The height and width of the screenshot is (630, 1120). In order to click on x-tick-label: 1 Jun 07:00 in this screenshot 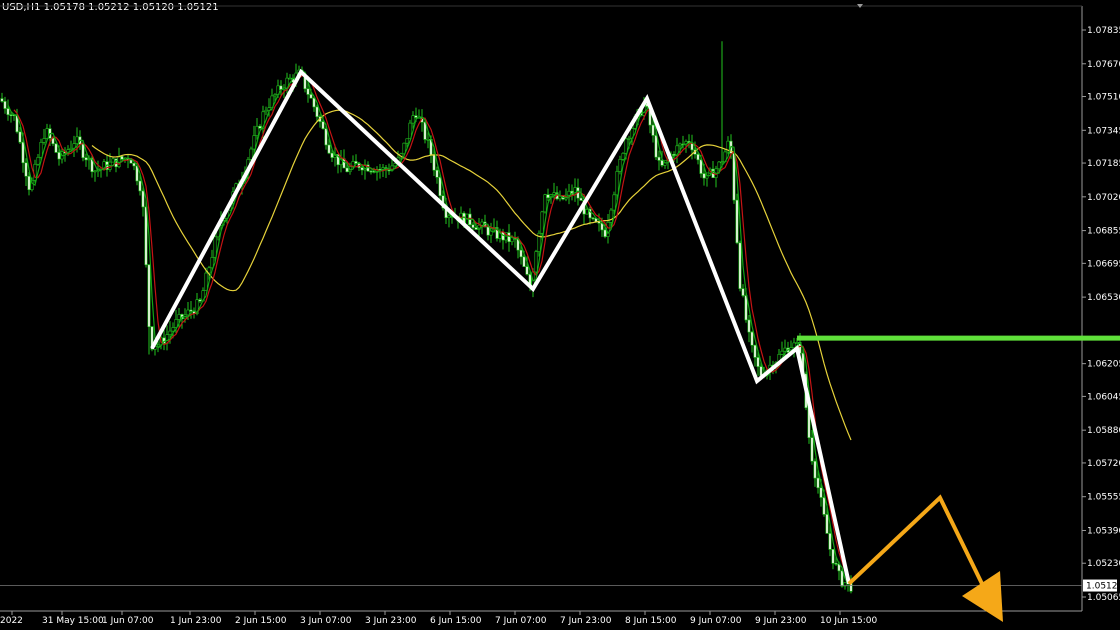, I will do `click(128, 621)`.